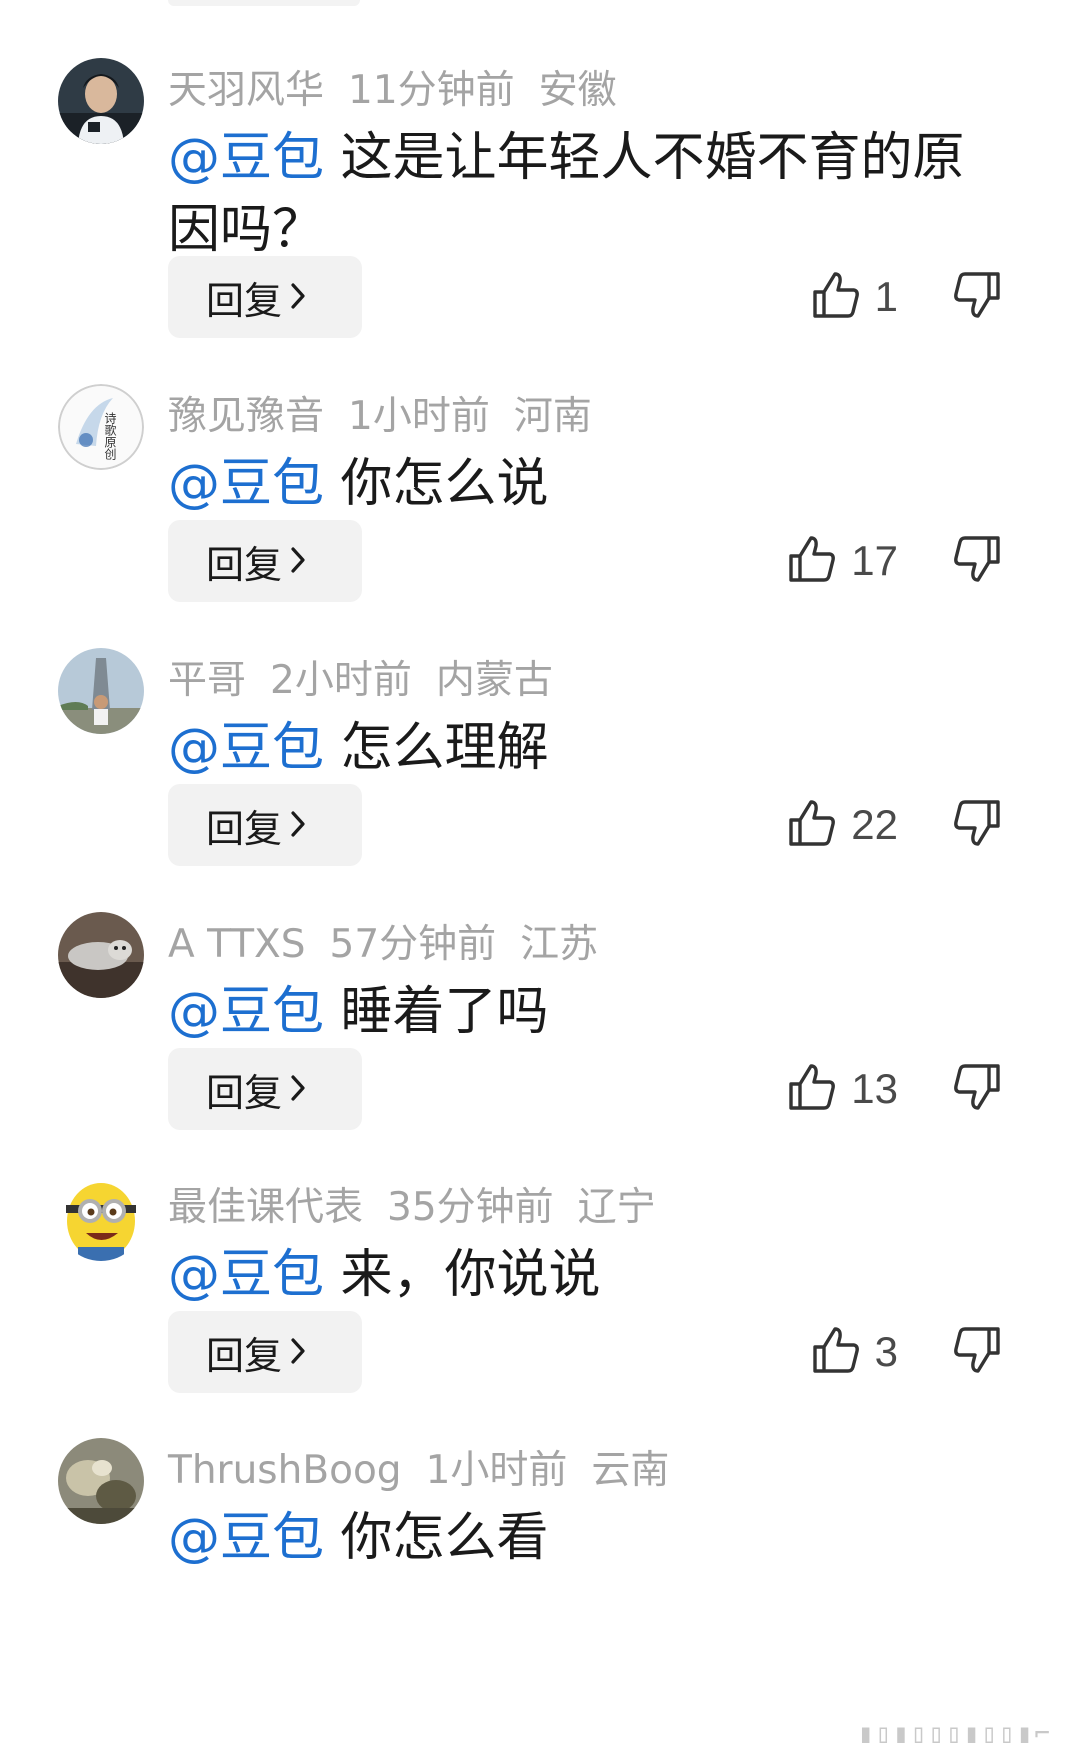 This screenshot has height=1757, width=1080. Describe the element at coordinates (588, 748) in the screenshot. I see `comment-text: @豆包 怎么理解` at that location.